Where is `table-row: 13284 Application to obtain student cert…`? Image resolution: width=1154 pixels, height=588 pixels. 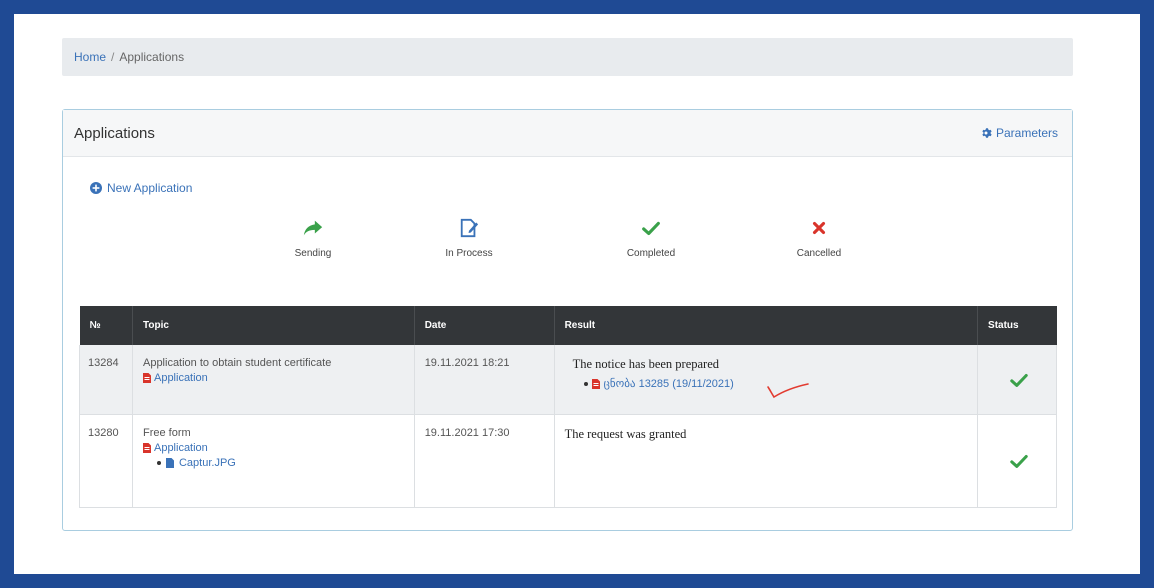 table-row: 13284 Application to obtain student cert… is located at coordinates (568, 380).